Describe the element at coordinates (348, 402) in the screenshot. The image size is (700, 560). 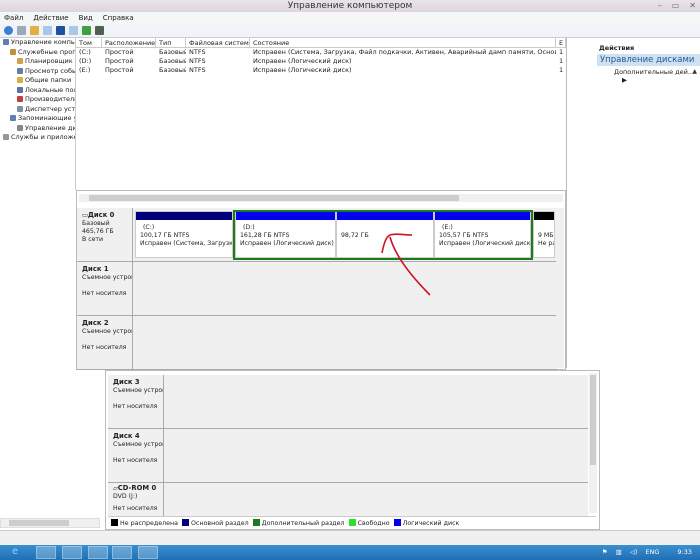
I see `disk-row-3: Диск 3Съемное устройство Нет носителя` at that location.